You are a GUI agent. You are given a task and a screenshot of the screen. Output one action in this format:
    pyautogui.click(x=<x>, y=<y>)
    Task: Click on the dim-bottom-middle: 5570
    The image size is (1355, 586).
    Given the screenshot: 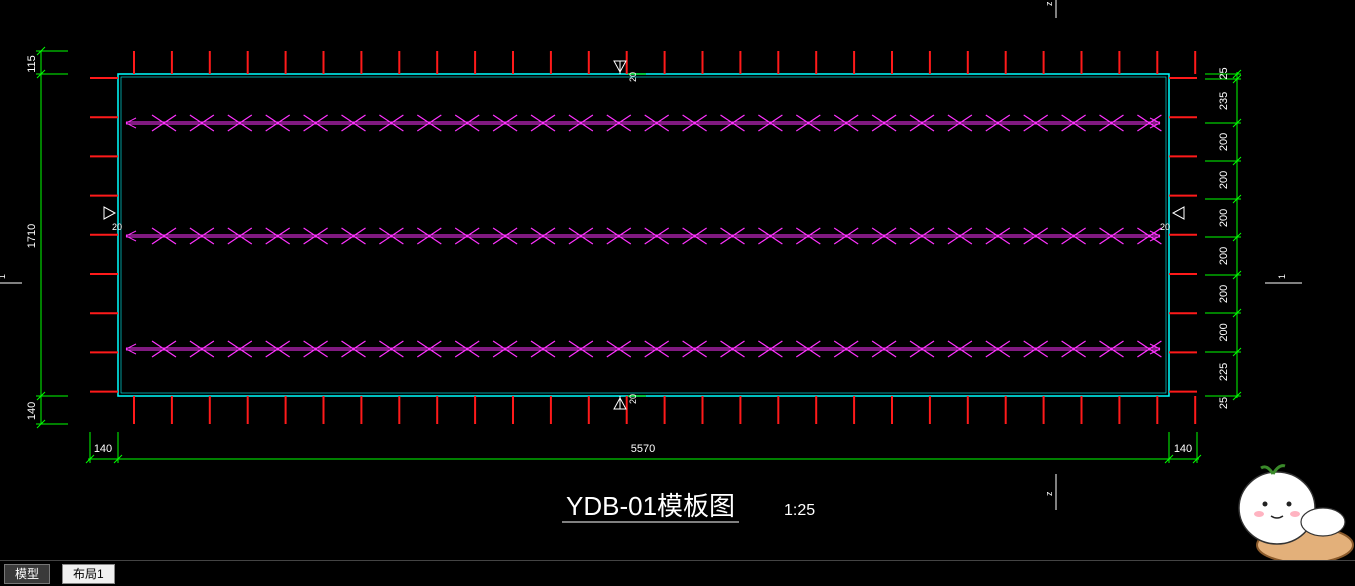 What is the action you would take?
    pyautogui.click(x=643, y=449)
    